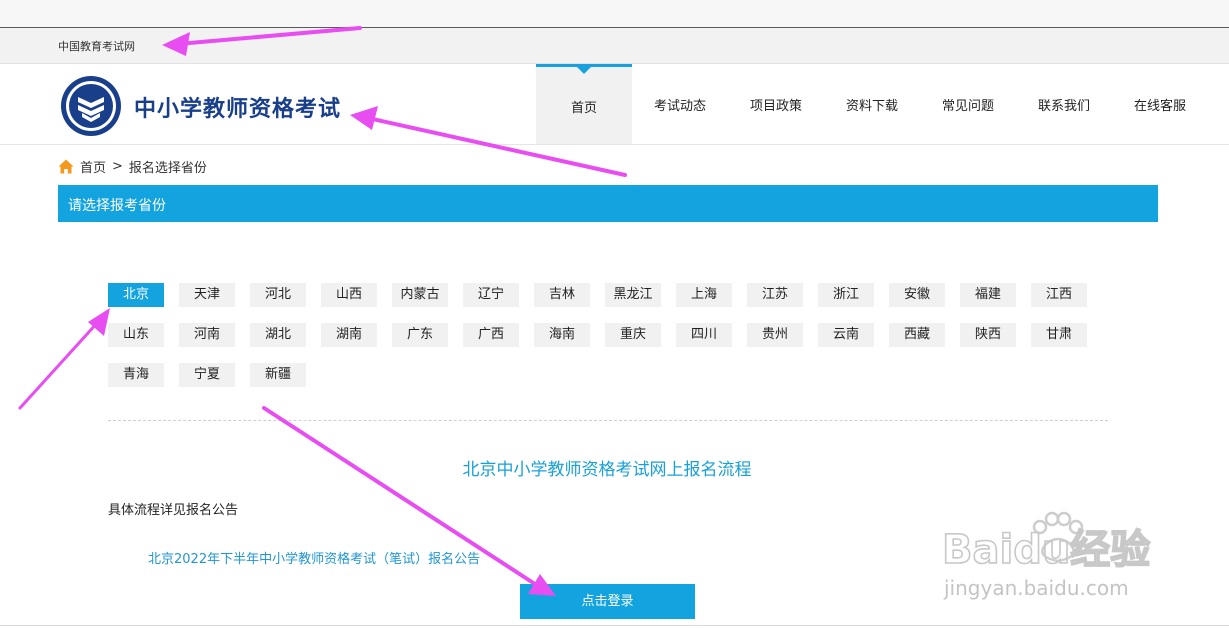 This screenshot has width=1229, height=628. Describe the element at coordinates (608, 203) in the screenshot. I see `section-header: 请选择报考省份` at that location.